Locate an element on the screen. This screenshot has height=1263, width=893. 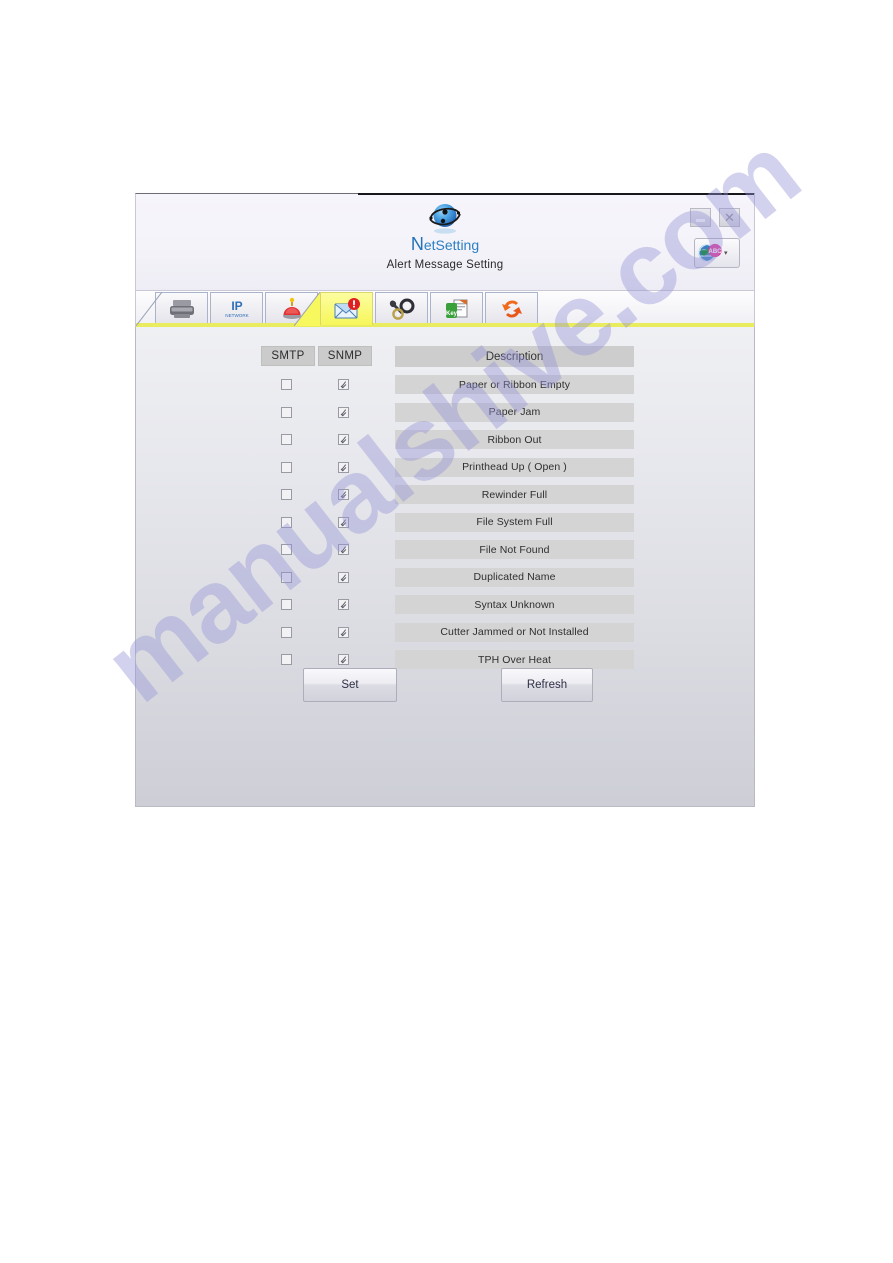
alarm-bell-icon is located at coordinates (292, 309).